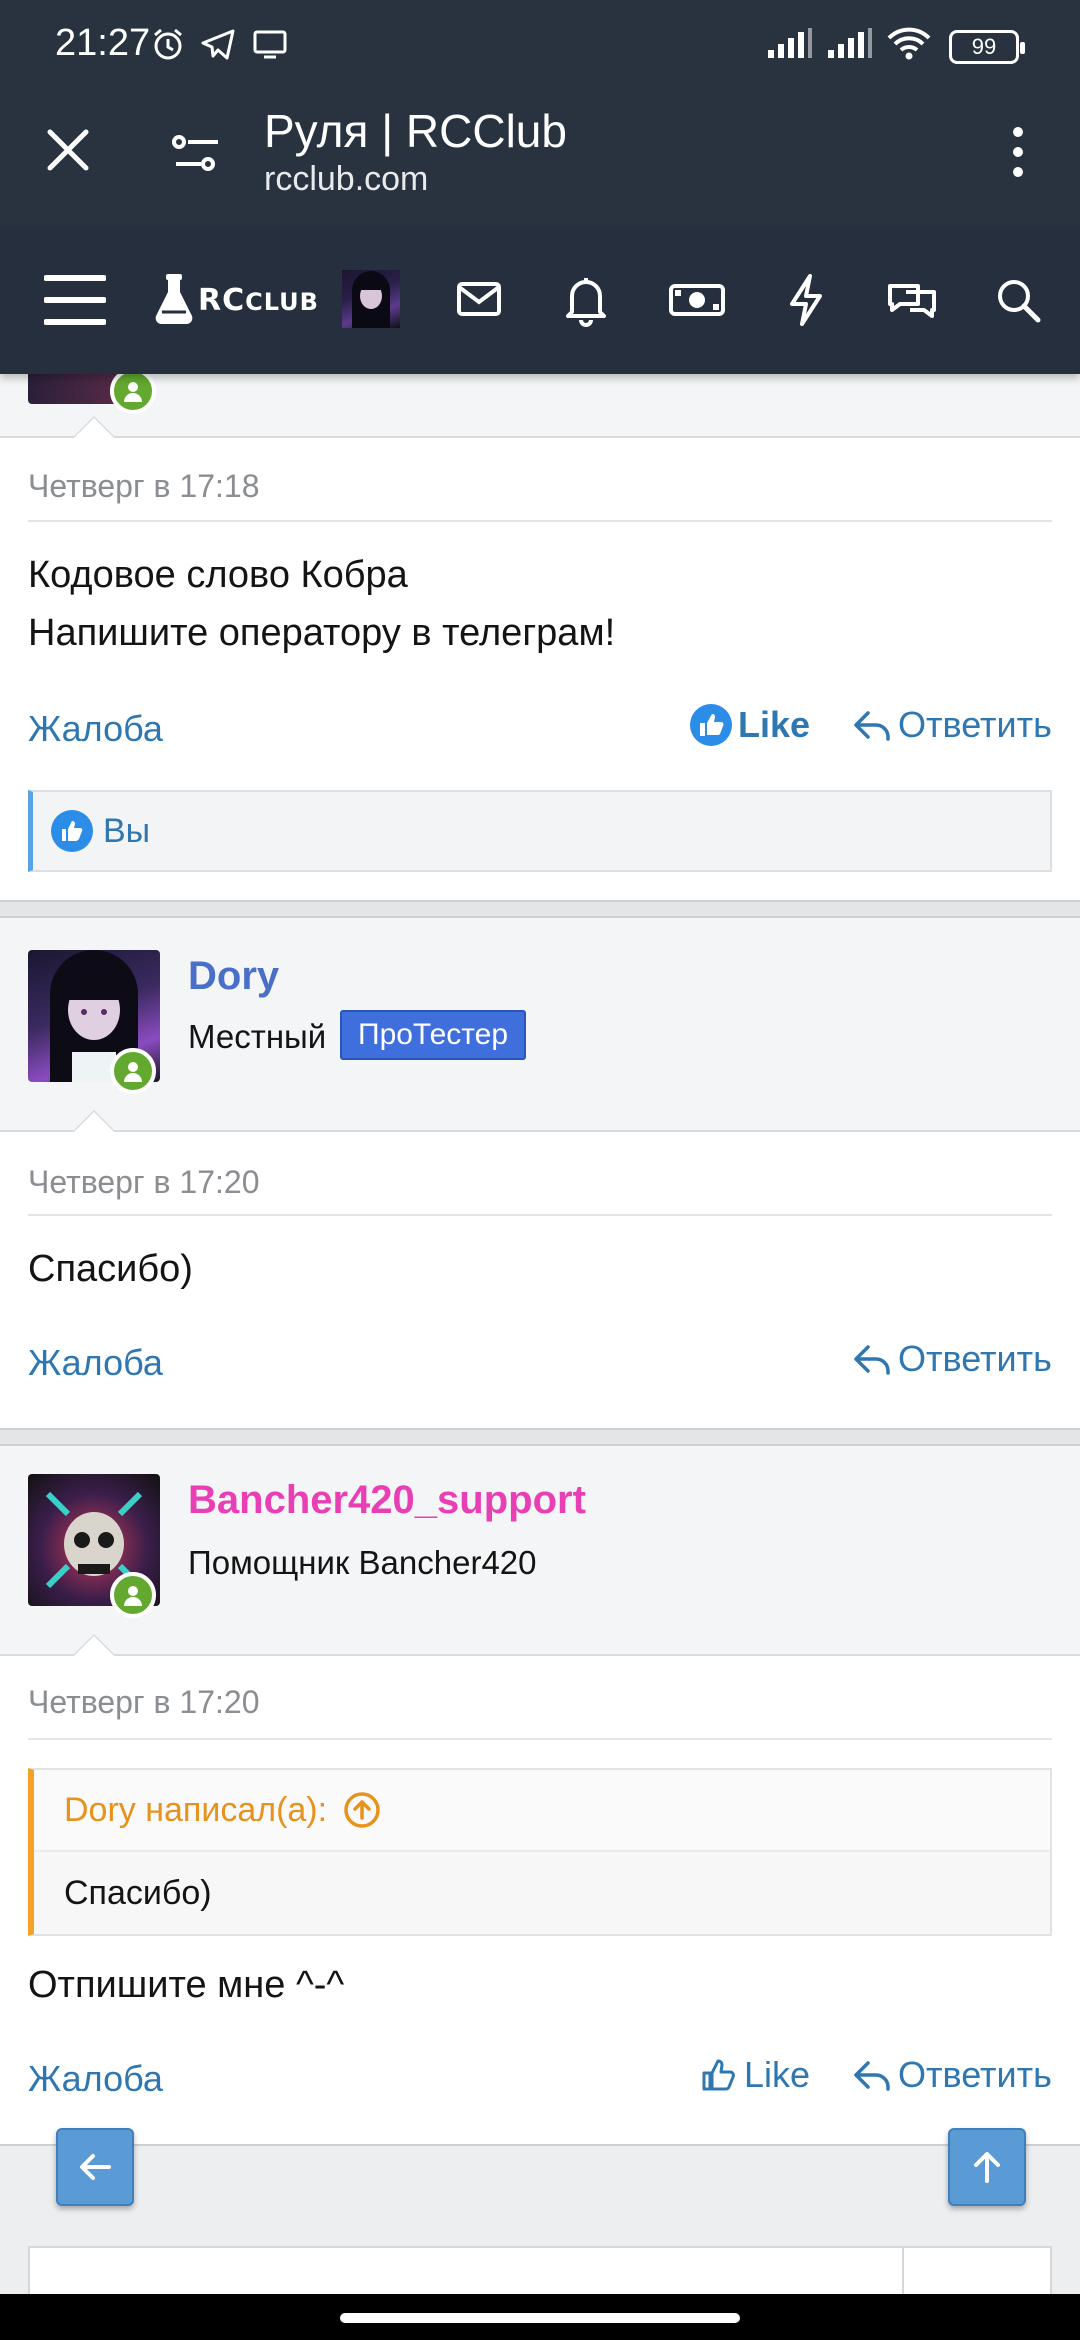 The width and height of the screenshot is (1080, 2340). What do you see at coordinates (75, 300) in the screenshot?
I see `hamburger-menu-icon` at bounding box center [75, 300].